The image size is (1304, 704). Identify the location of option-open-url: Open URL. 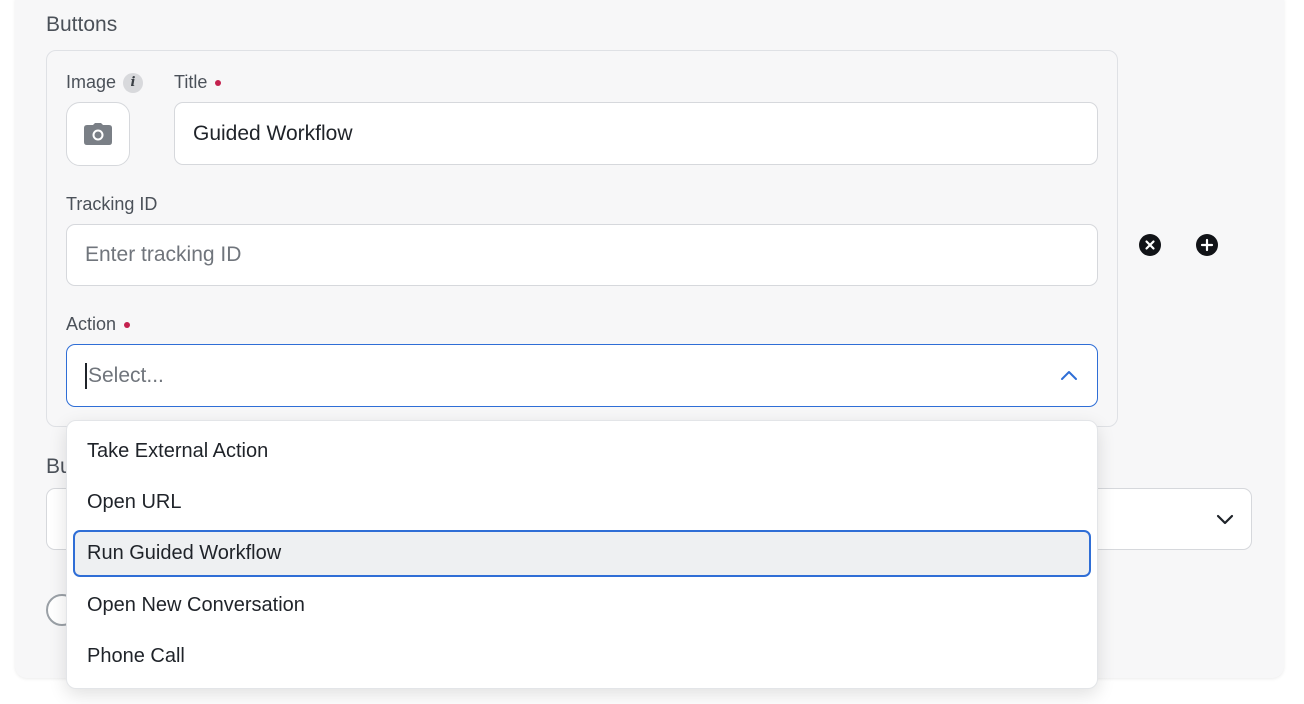
(582, 502).